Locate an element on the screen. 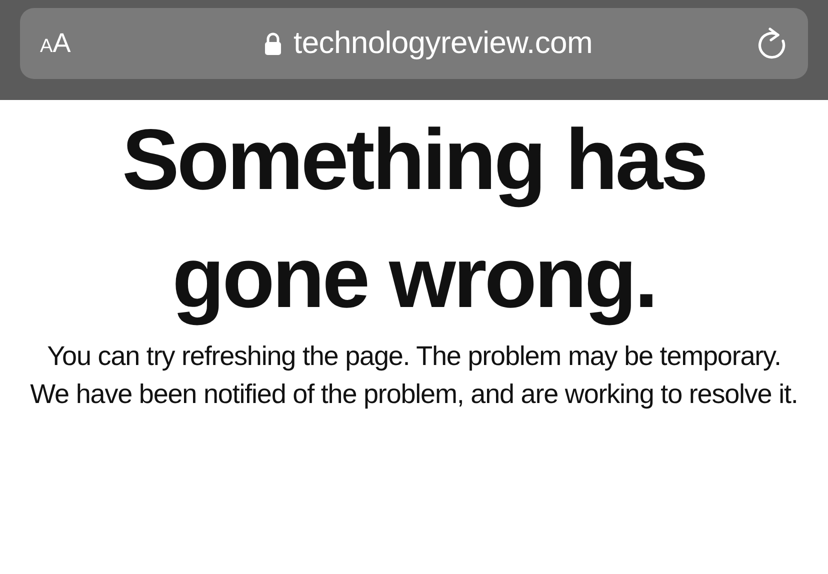 The width and height of the screenshot is (828, 574). error-message: You can try refreshing the page. The problem may be temporary. is located at coordinates (414, 356).